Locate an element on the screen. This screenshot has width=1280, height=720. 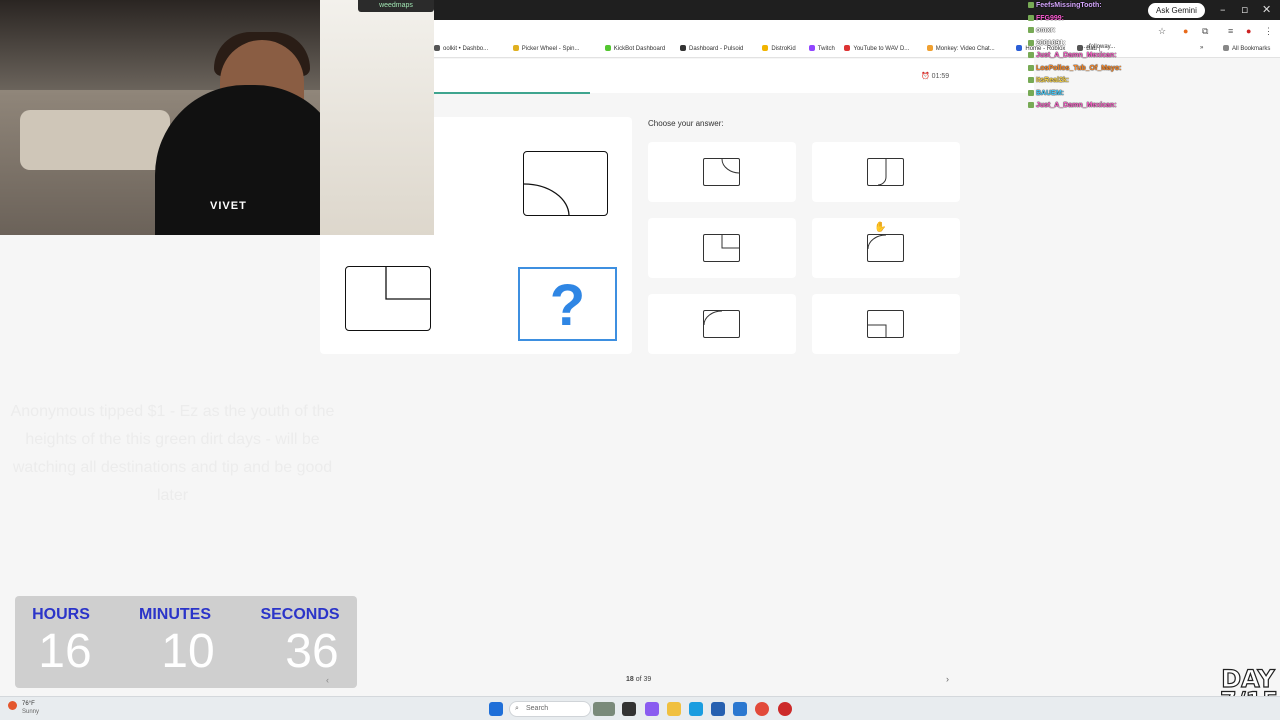
mail-icon is located at coordinates (740, 709).